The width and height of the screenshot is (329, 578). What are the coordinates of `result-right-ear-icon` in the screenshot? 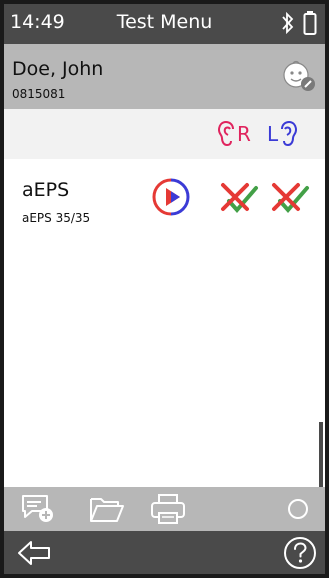 It's located at (239, 200).